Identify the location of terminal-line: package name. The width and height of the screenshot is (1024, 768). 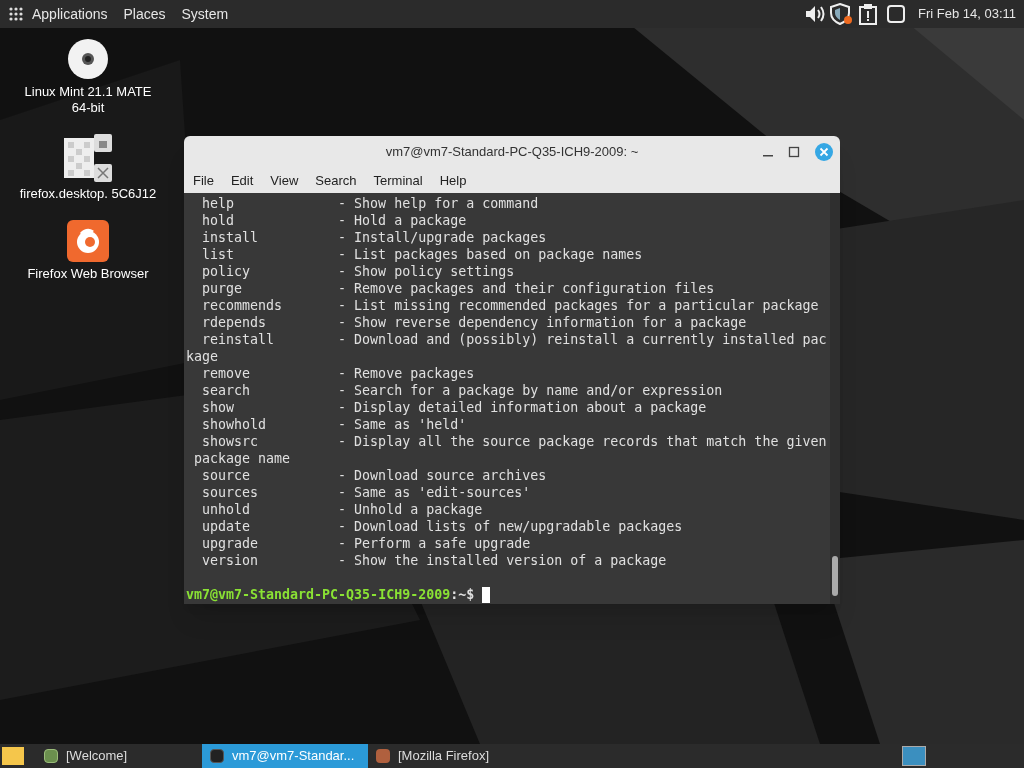
(242, 458).